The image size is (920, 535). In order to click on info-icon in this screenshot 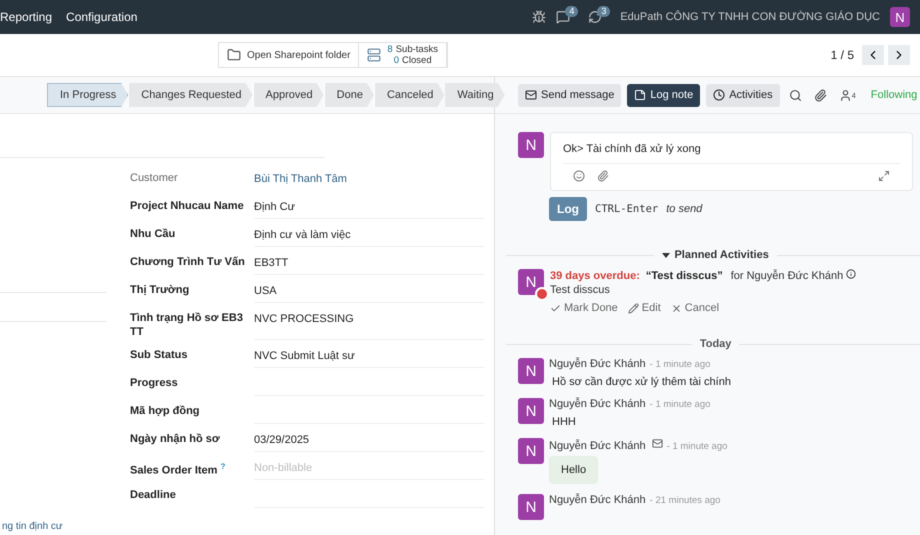, I will do `click(851, 274)`.